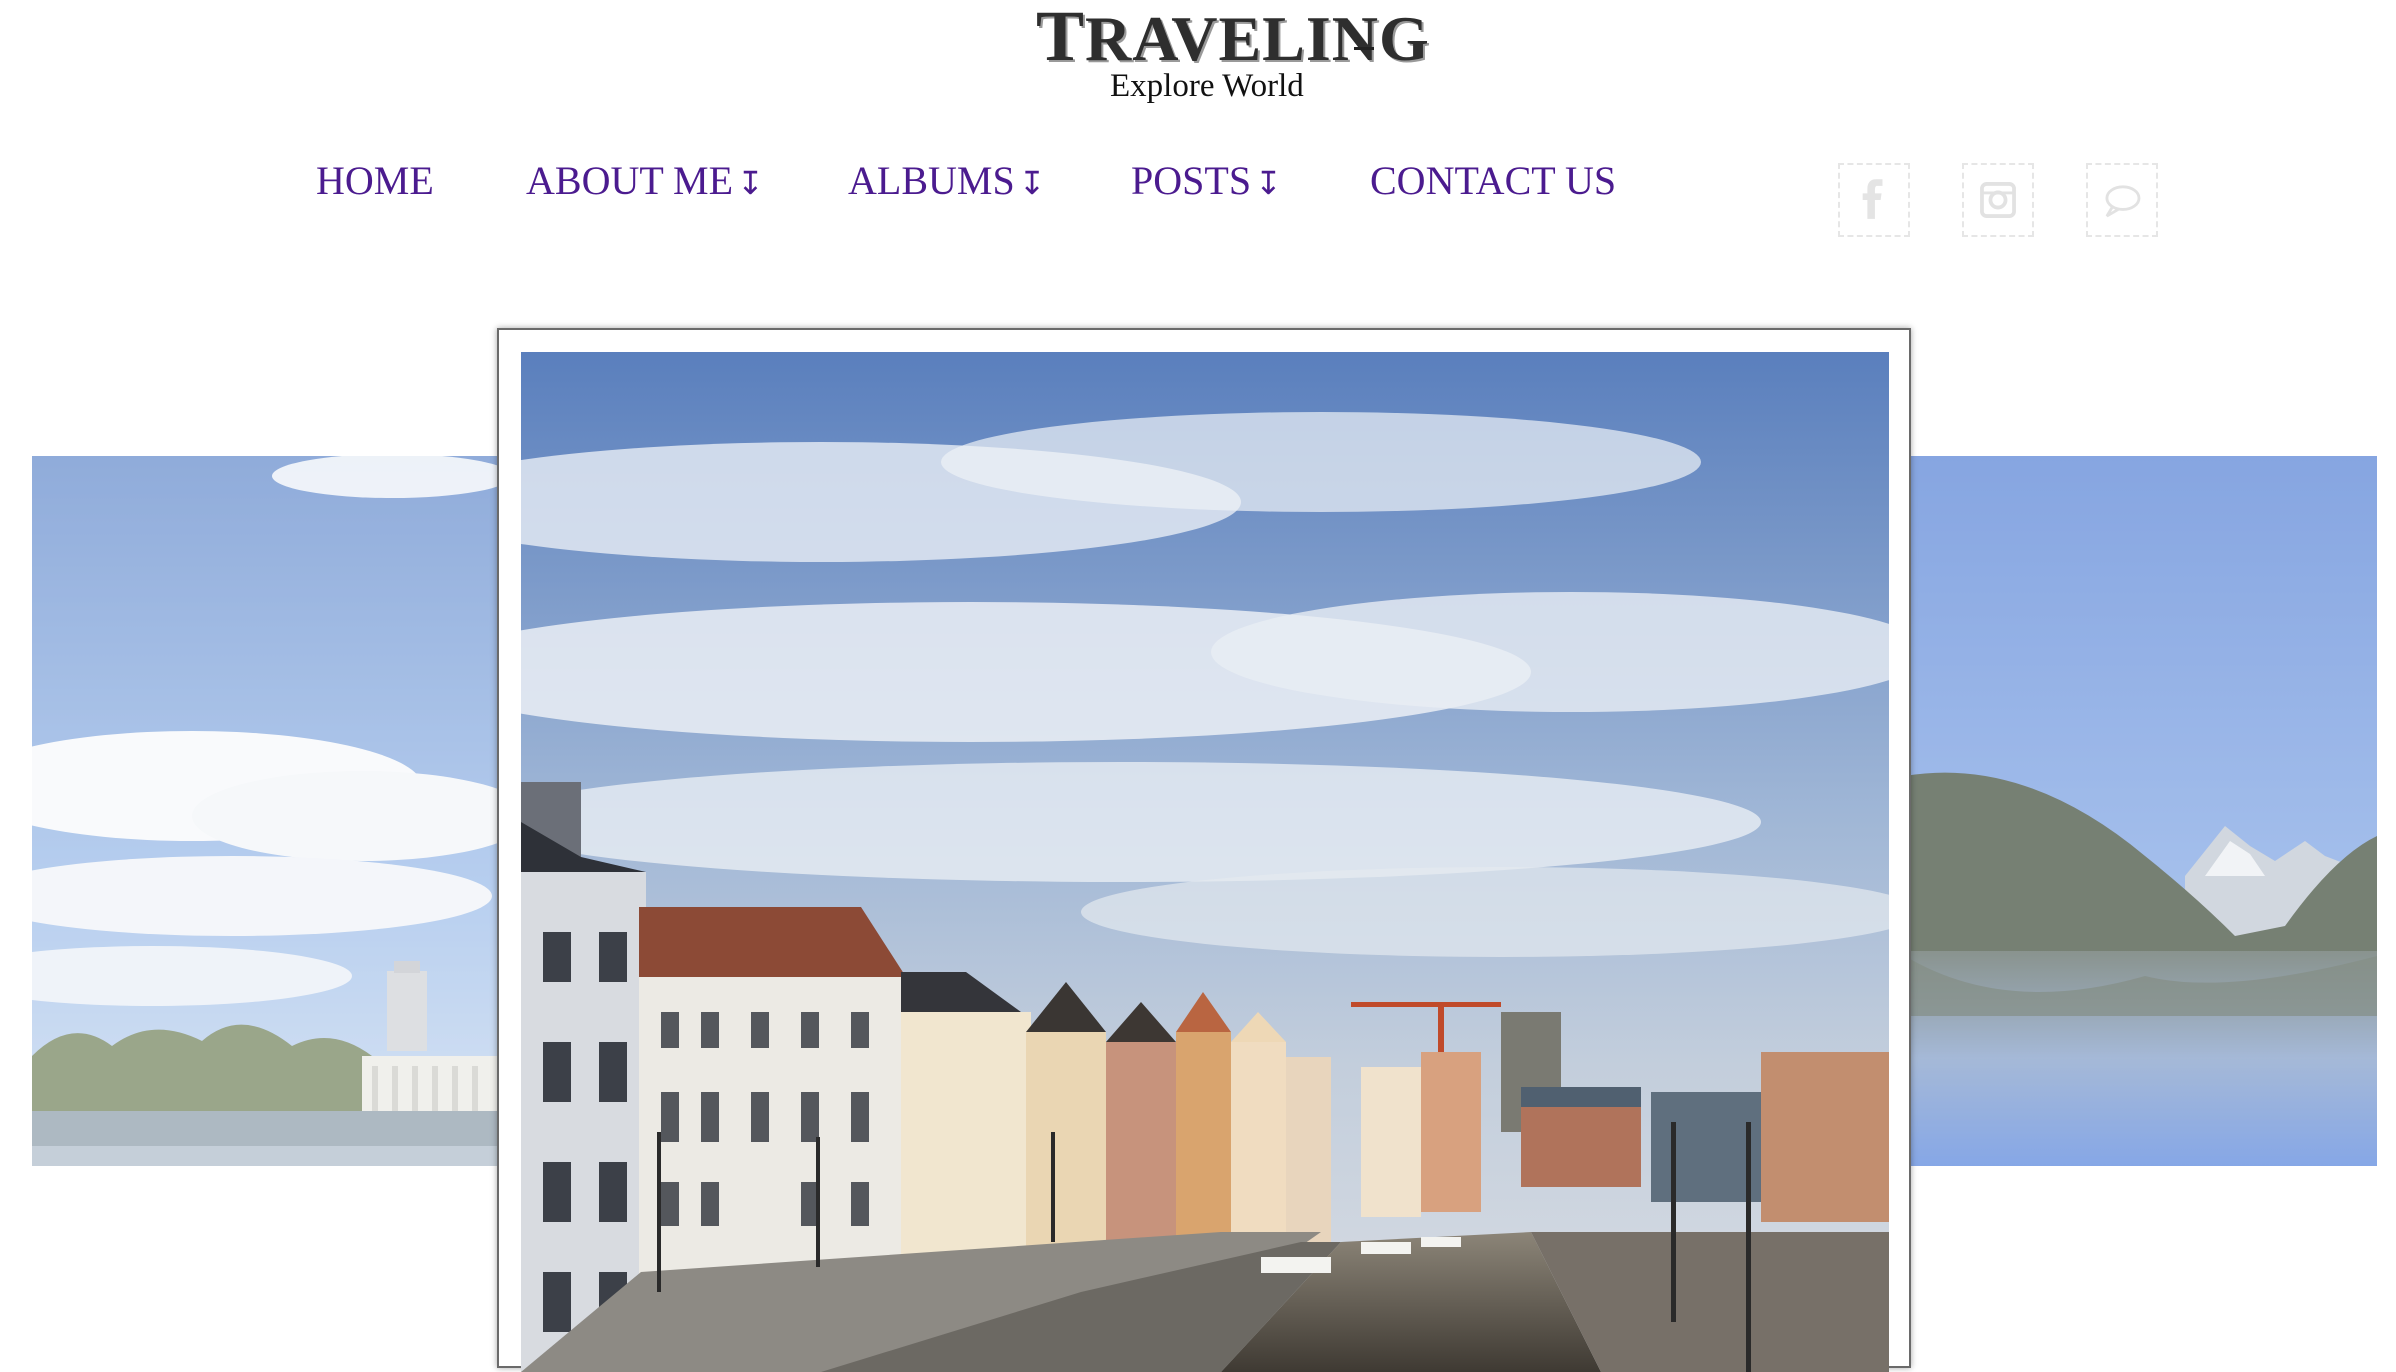 Image resolution: width=2396 pixels, height=1372 pixels. I want to click on nav-about-me: ABOUT ME ↧, so click(645, 182).